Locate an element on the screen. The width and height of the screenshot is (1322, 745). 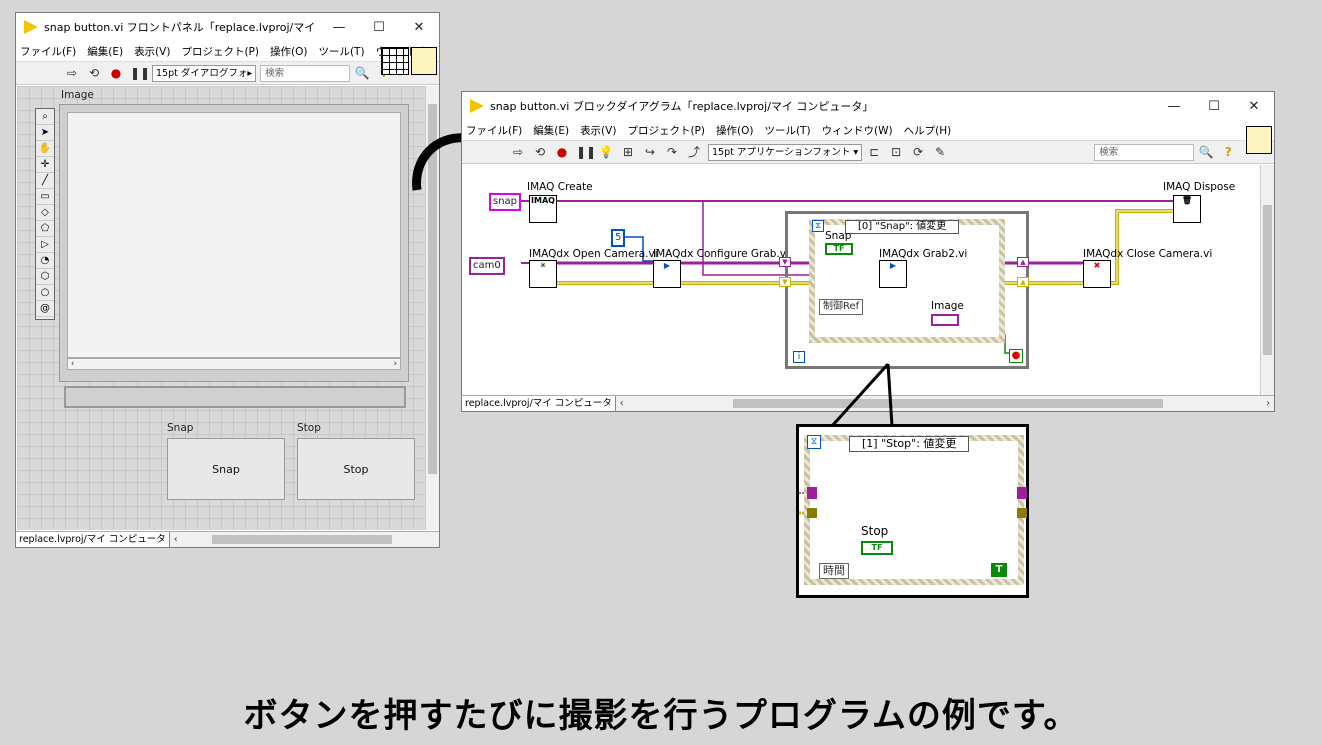
zoom-stop-boolean-terminal: TF is located at coordinates (877, 548).